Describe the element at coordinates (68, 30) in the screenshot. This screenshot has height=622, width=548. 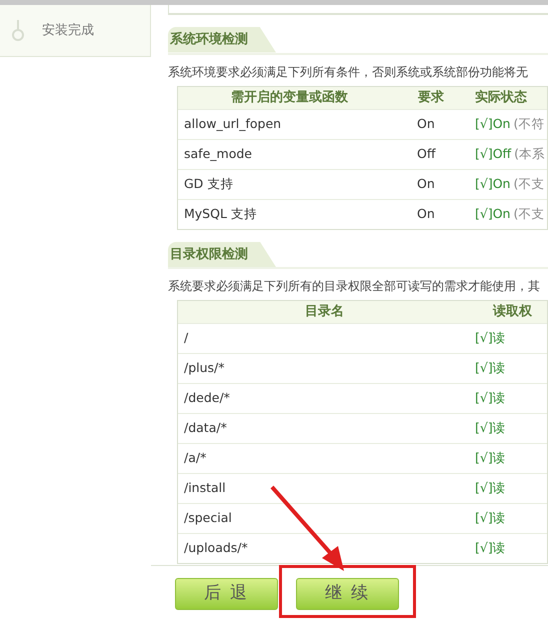
I see `sidebar-item: 安装完成` at that location.